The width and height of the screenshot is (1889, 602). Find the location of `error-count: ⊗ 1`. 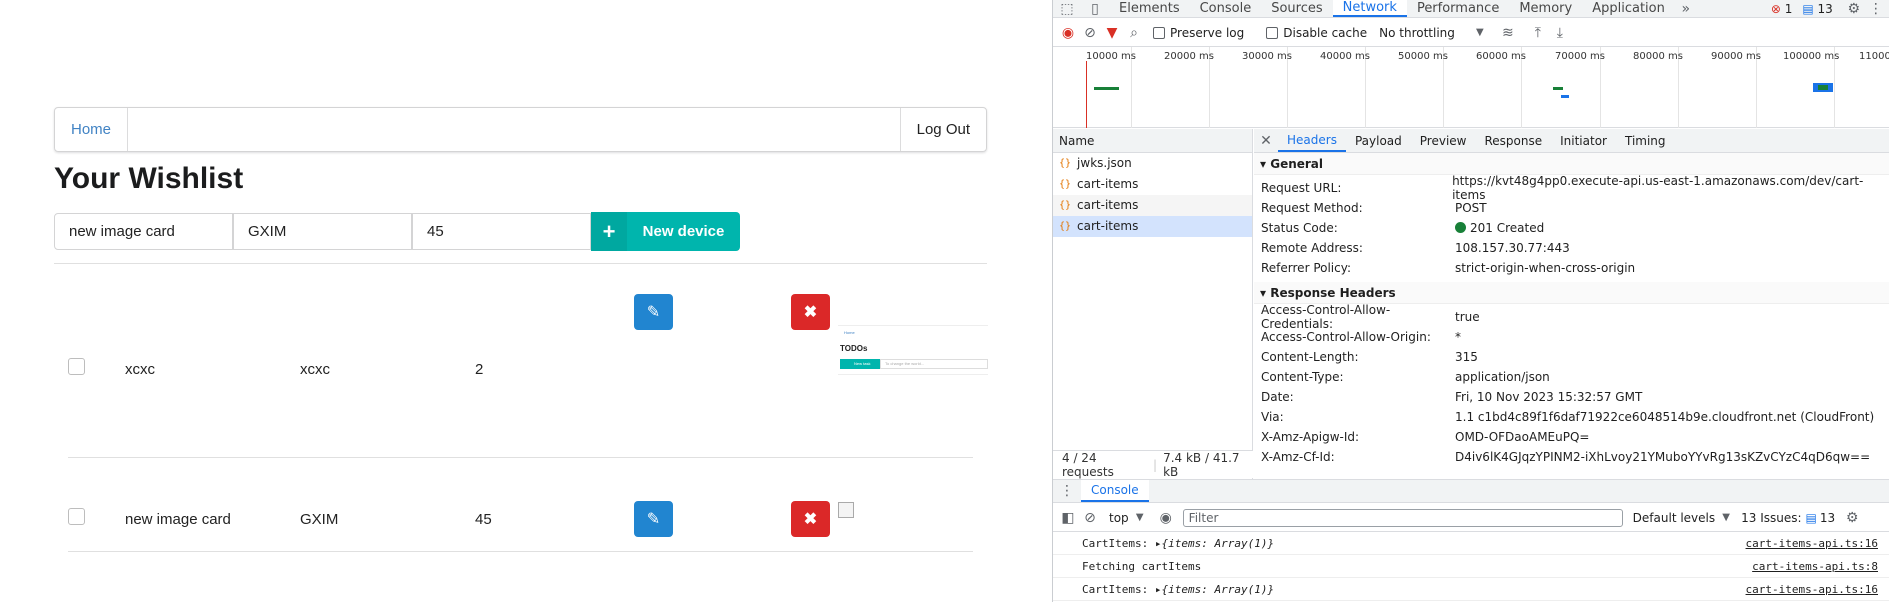

error-count: ⊗ 1 is located at coordinates (1782, 9).